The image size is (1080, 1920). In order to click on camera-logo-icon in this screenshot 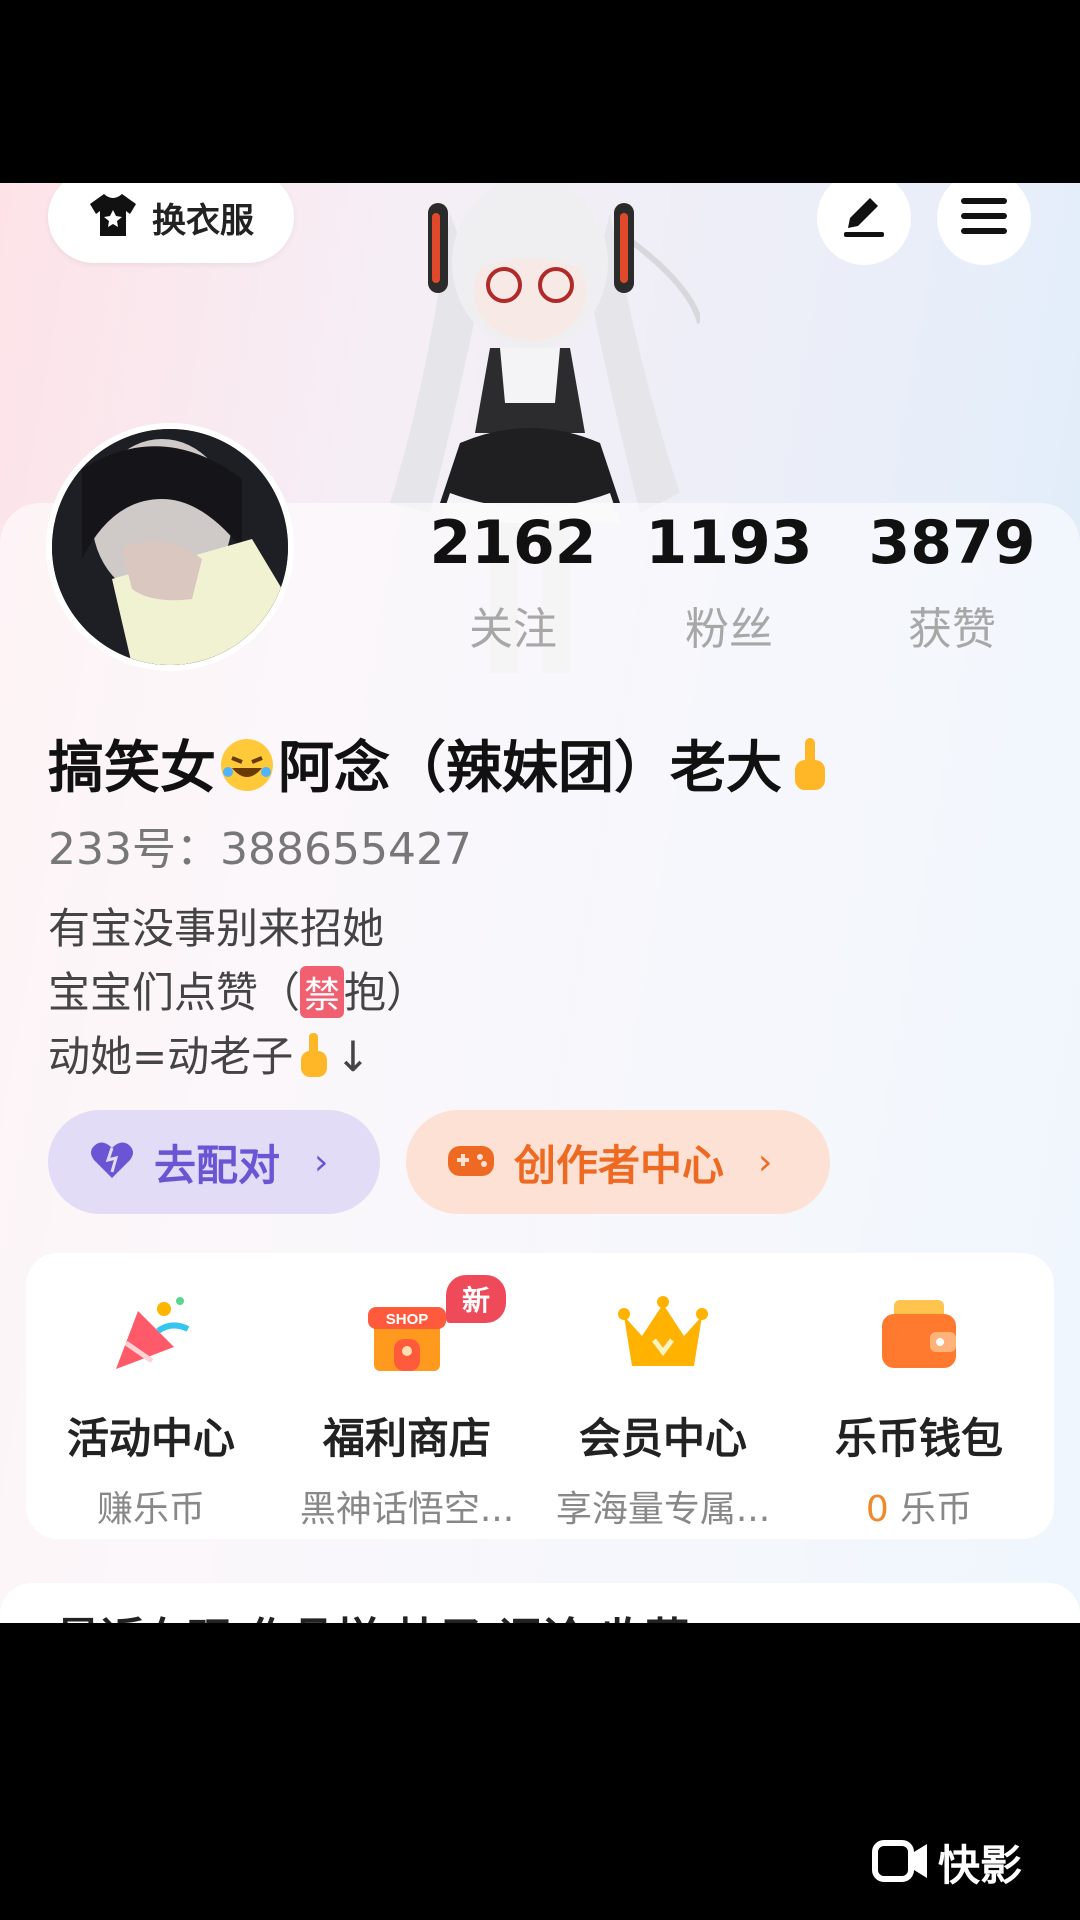, I will do `click(901, 1863)`.